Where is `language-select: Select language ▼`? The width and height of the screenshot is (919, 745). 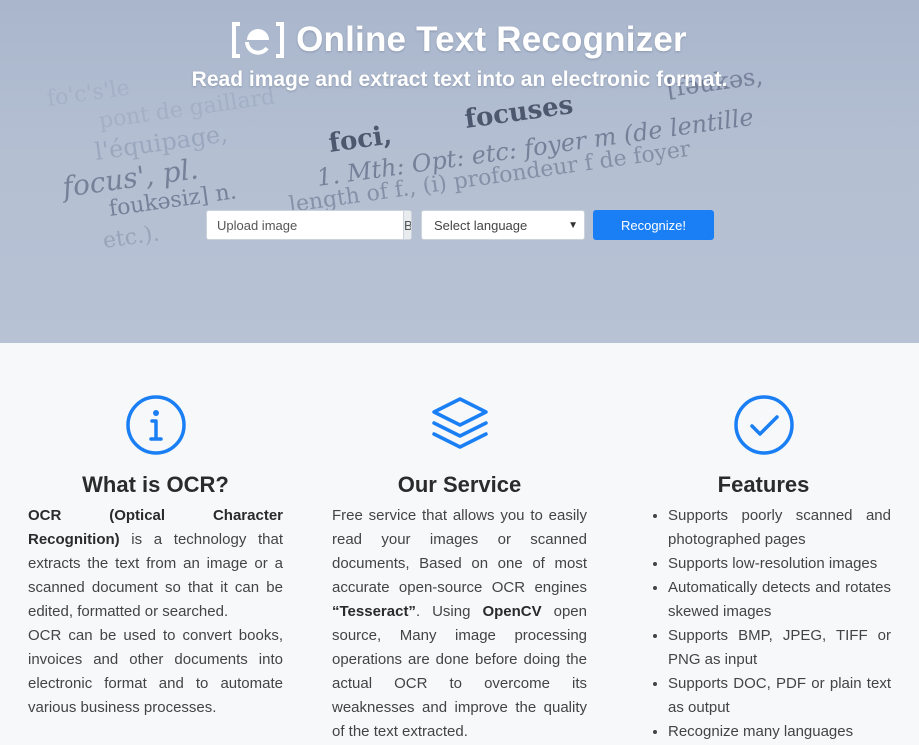
language-select: Select language ▼ is located at coordinates (503, 225).